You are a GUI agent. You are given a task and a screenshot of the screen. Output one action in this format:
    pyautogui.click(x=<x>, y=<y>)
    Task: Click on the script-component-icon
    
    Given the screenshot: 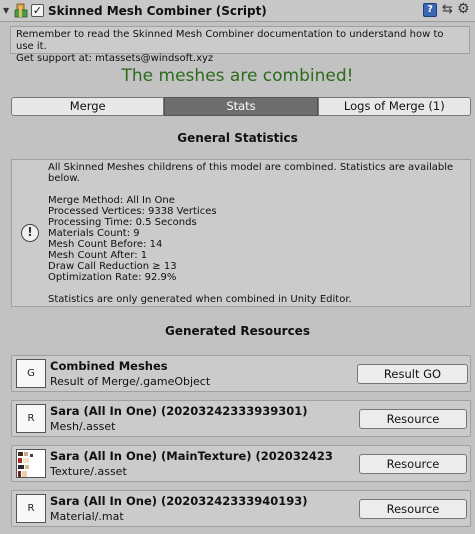 What is the action you would take?
    pyautogui.click(x=21, y=10)
    